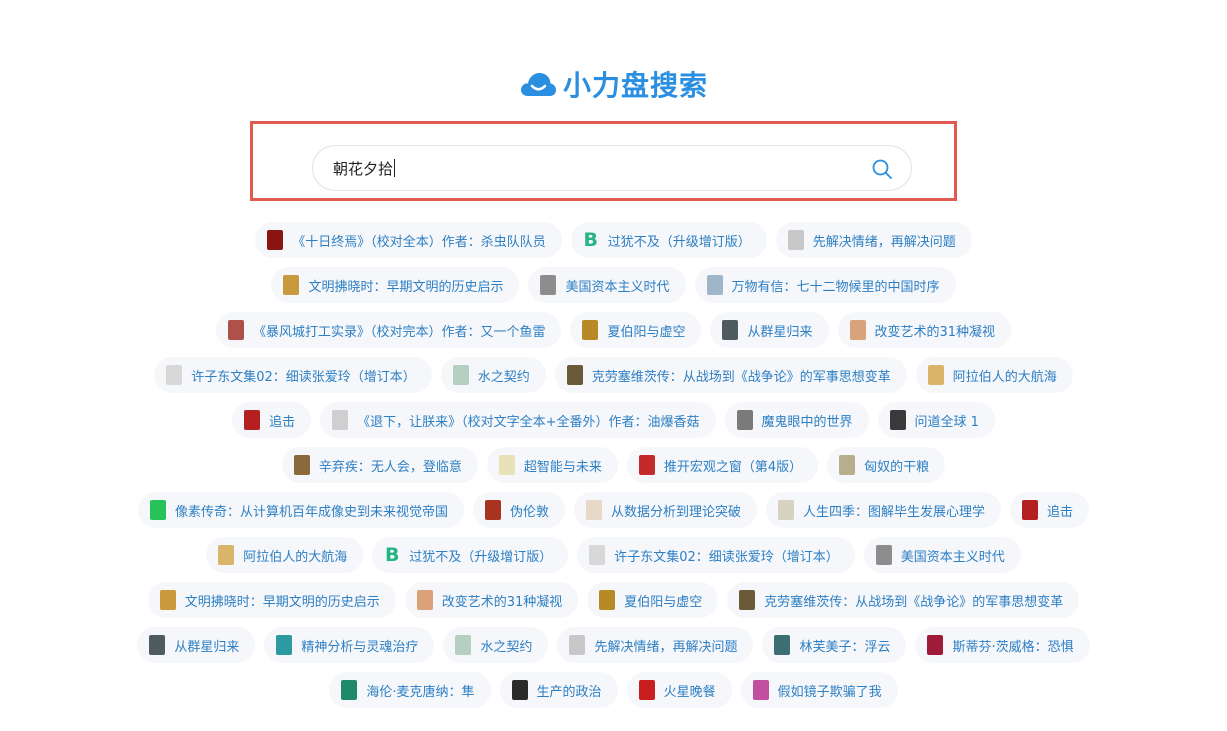  Describe the element at coordinates (952, 557) in the screenshot. I see `book-tag-label: 美国资本主义时代` at that location.